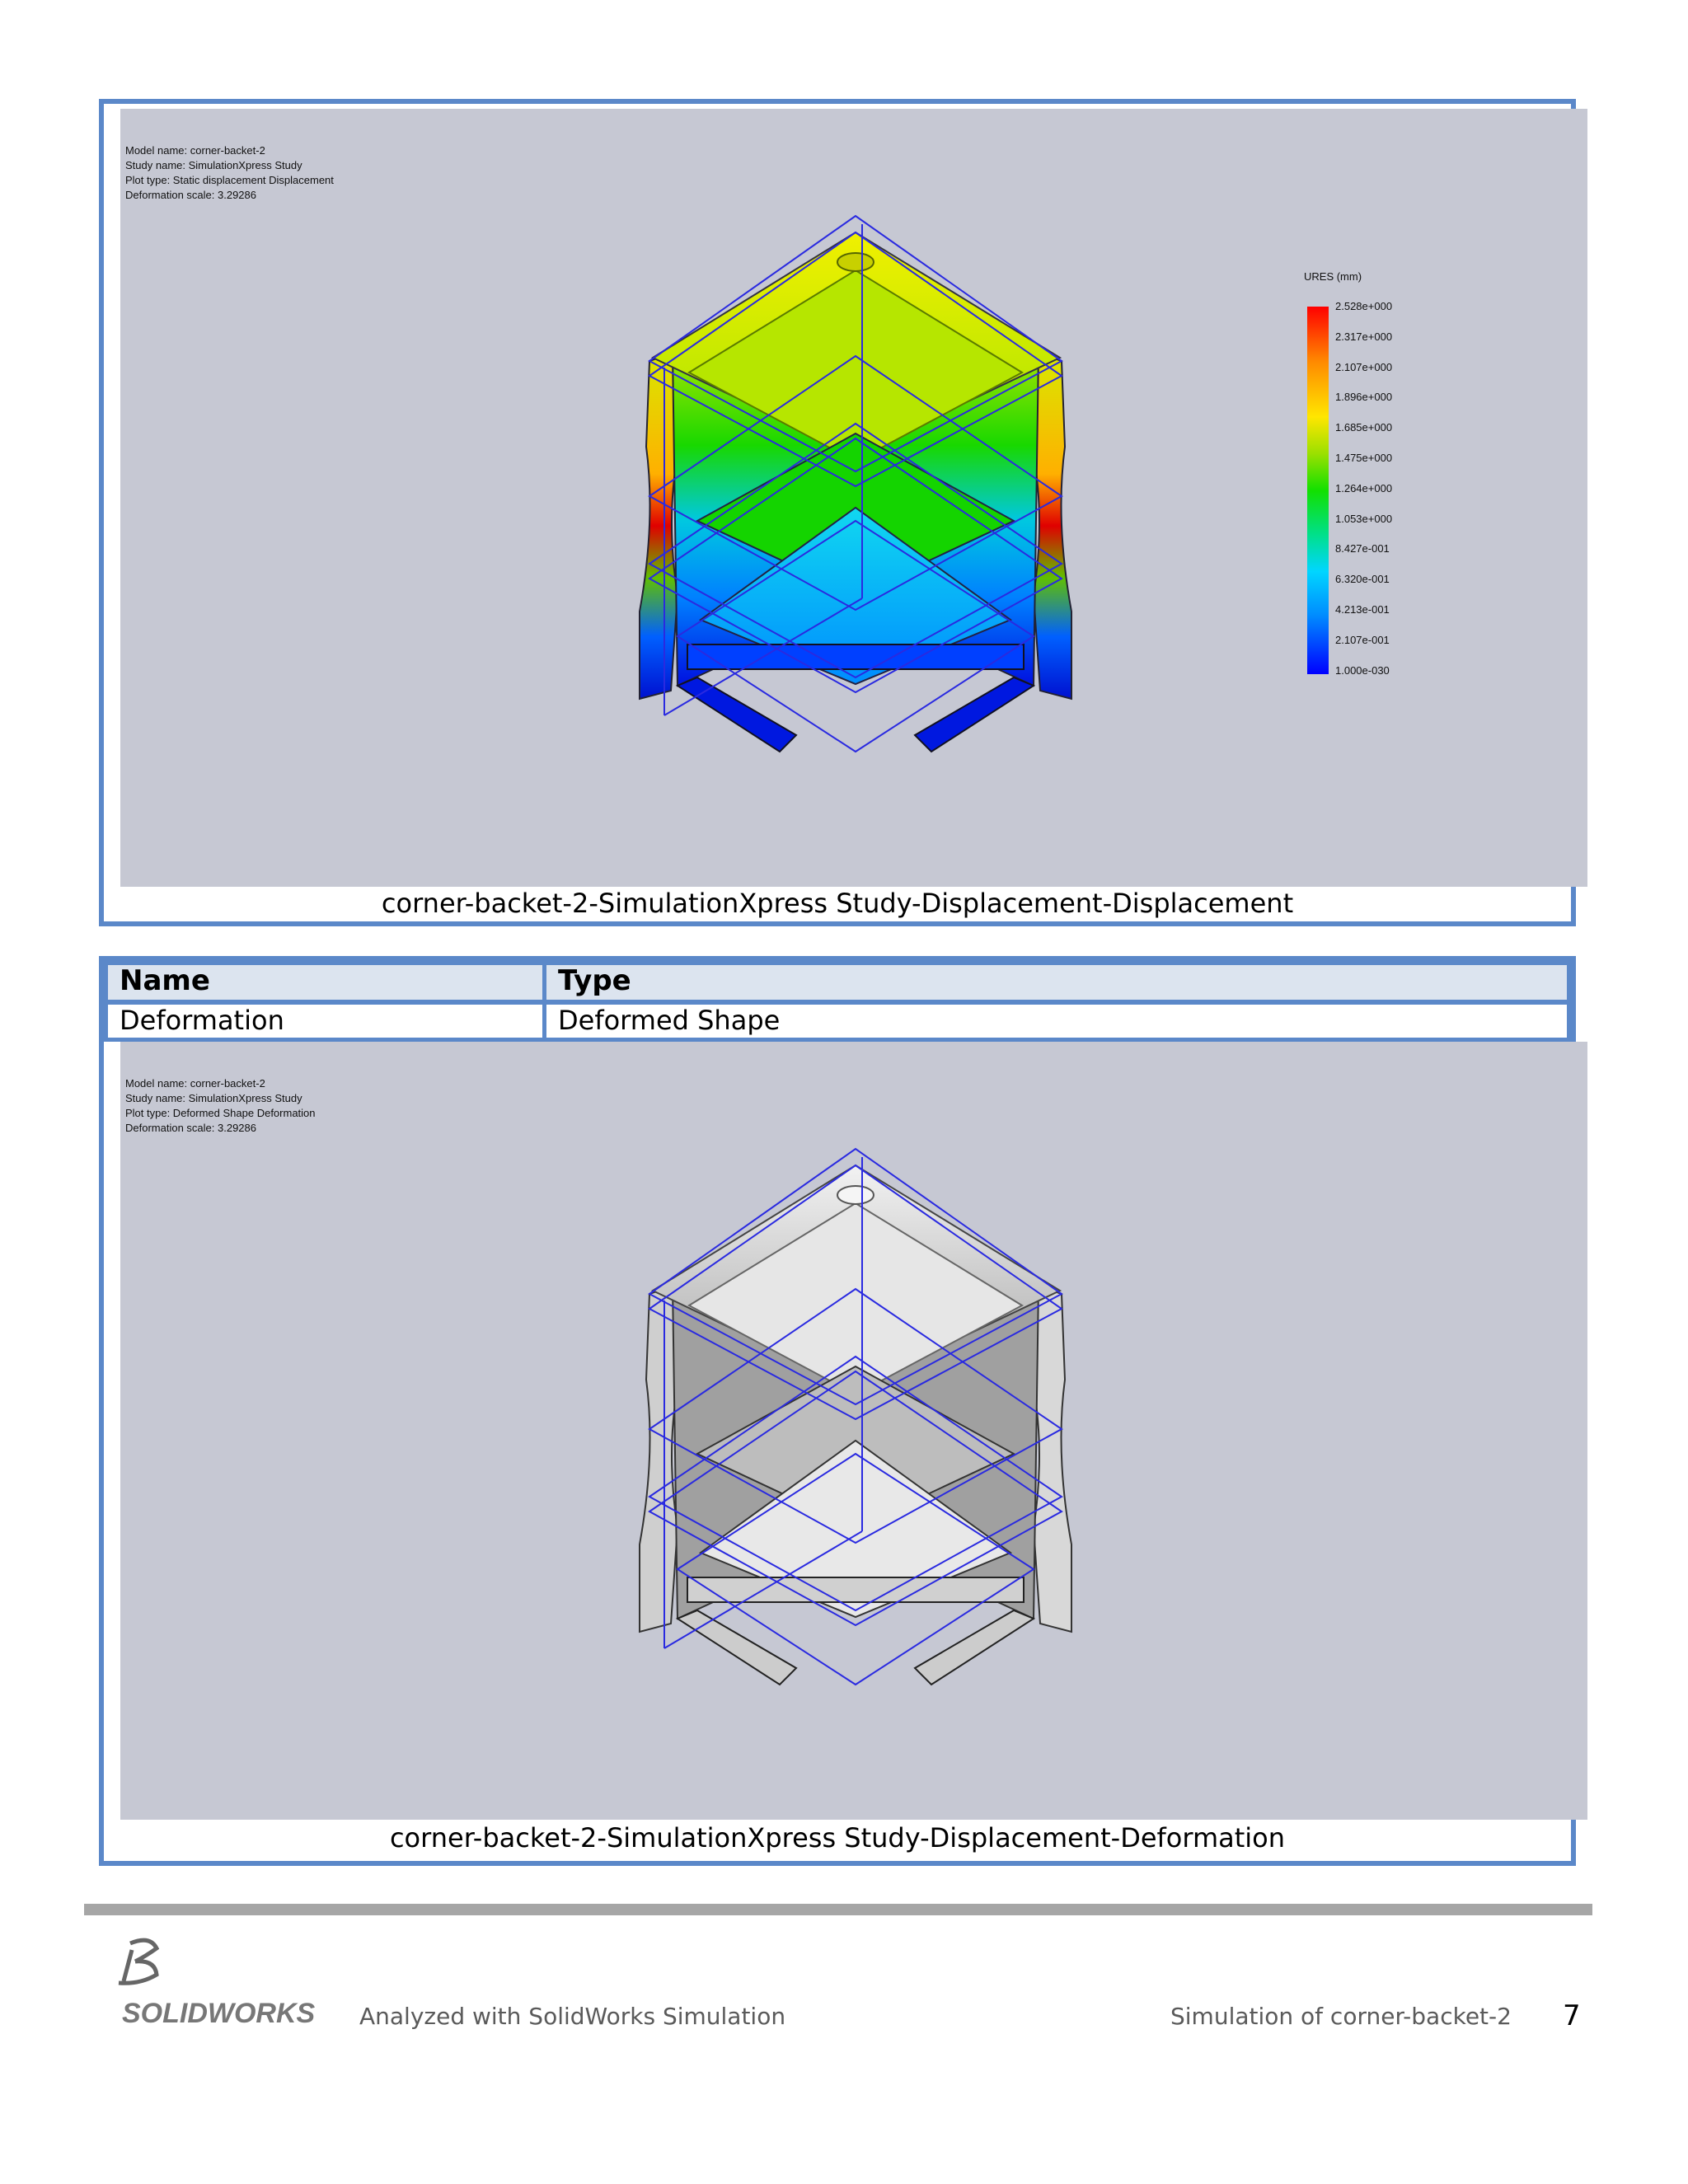 This screenshot has height=2184, width=1688. What do you see at coordinates (1362, 579) in the screenshot?
I see `legend-value: 6.320e-001` at bounding box center [1362, 579].